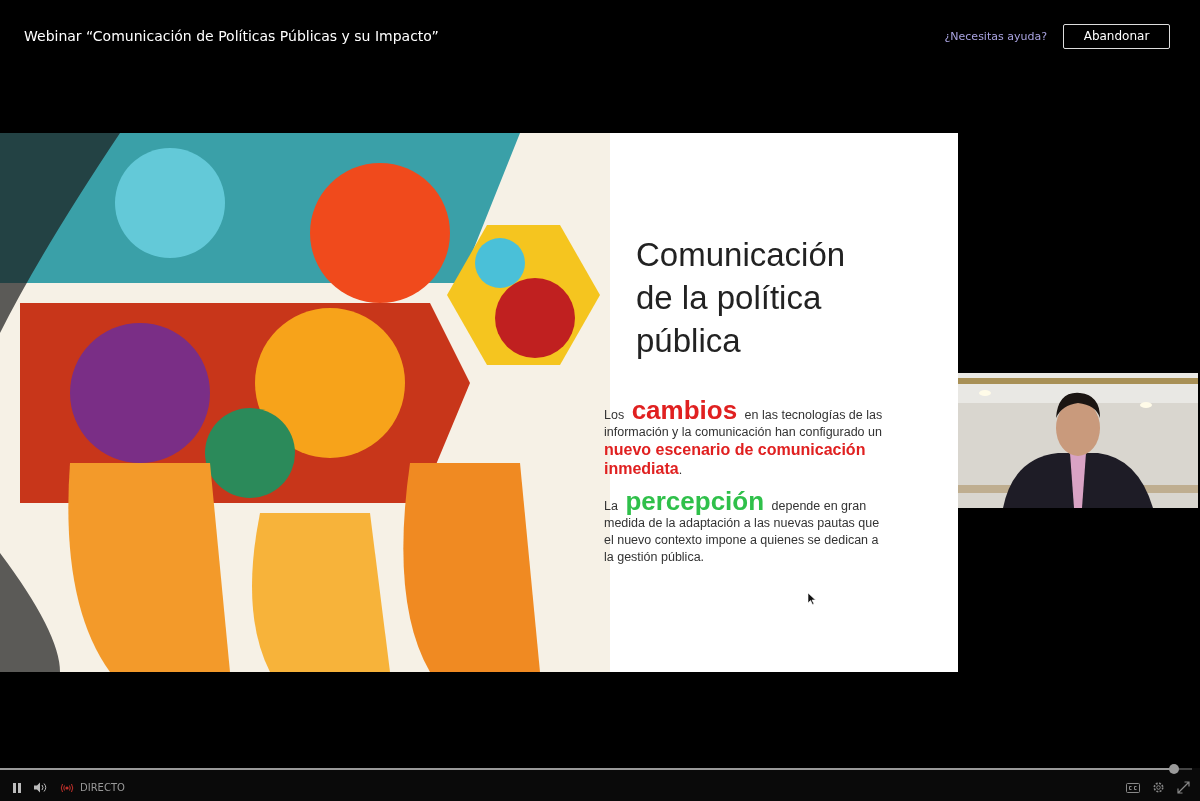 The image size is (1200, 801). Describe the element at coordinates (41, 787) in the screenshot. I see `volume-icon` at that location.